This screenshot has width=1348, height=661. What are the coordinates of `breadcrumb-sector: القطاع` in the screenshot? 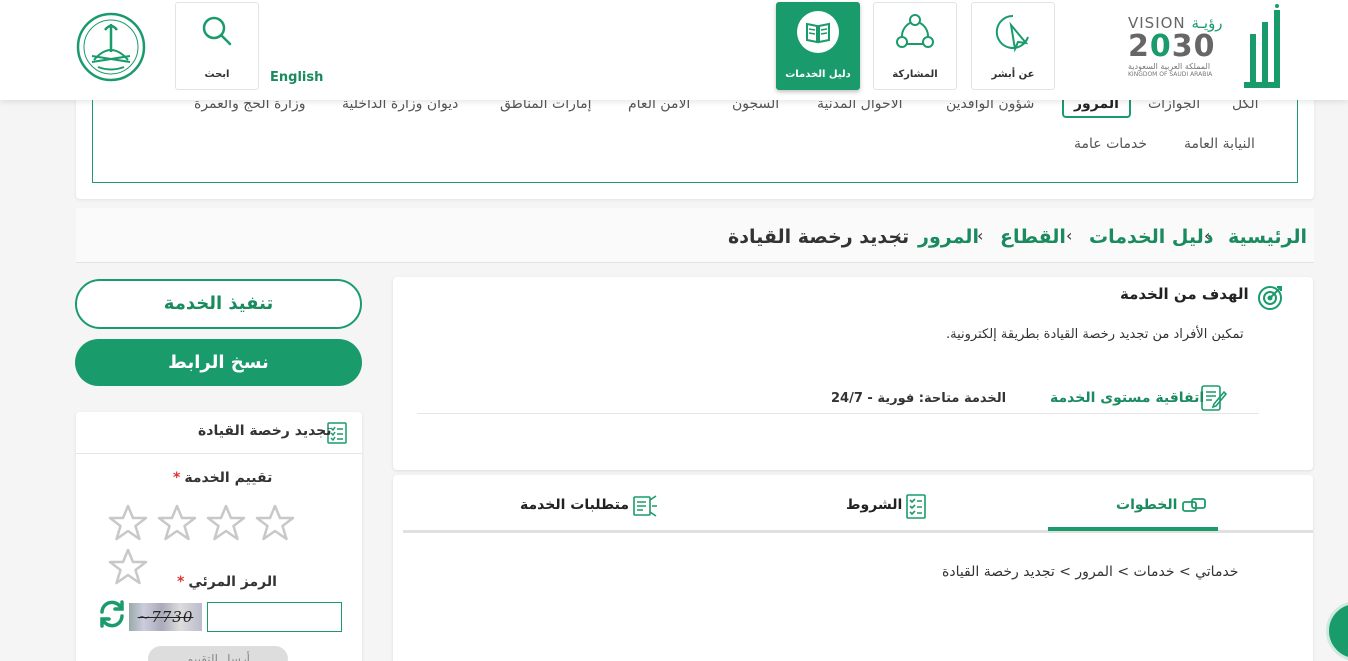 It's located at (1033, 237).